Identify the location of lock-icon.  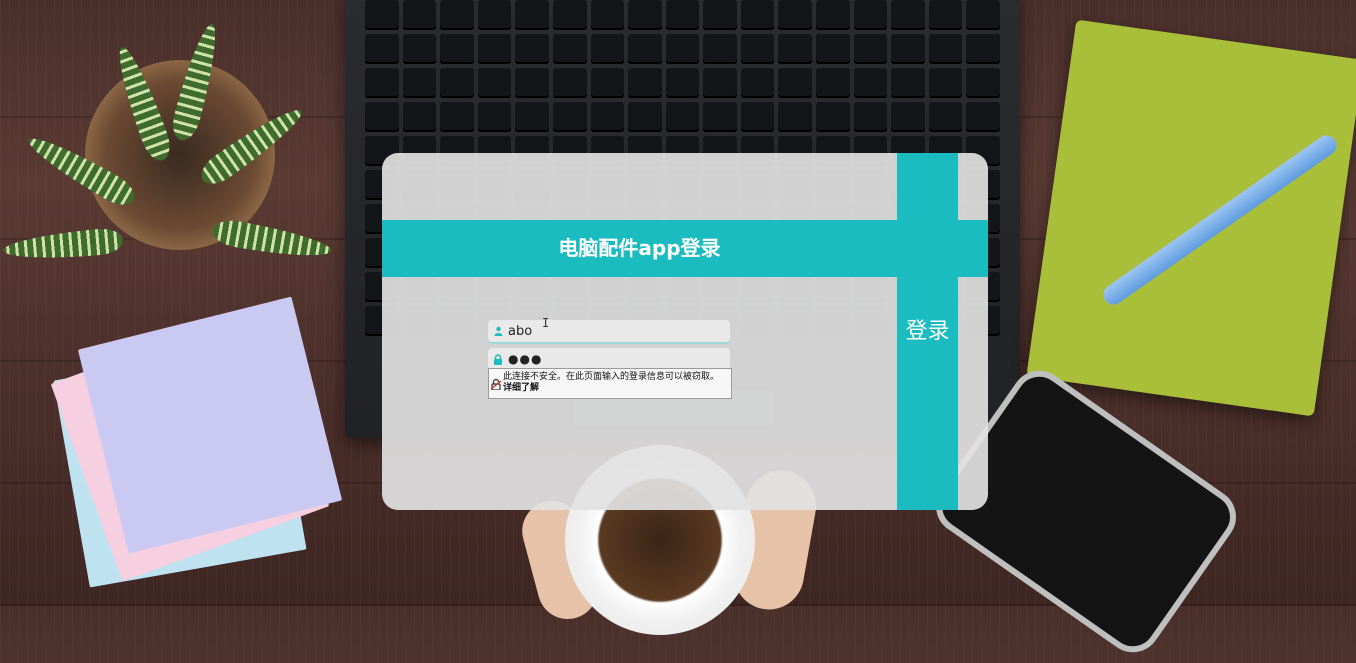
(498, 359).